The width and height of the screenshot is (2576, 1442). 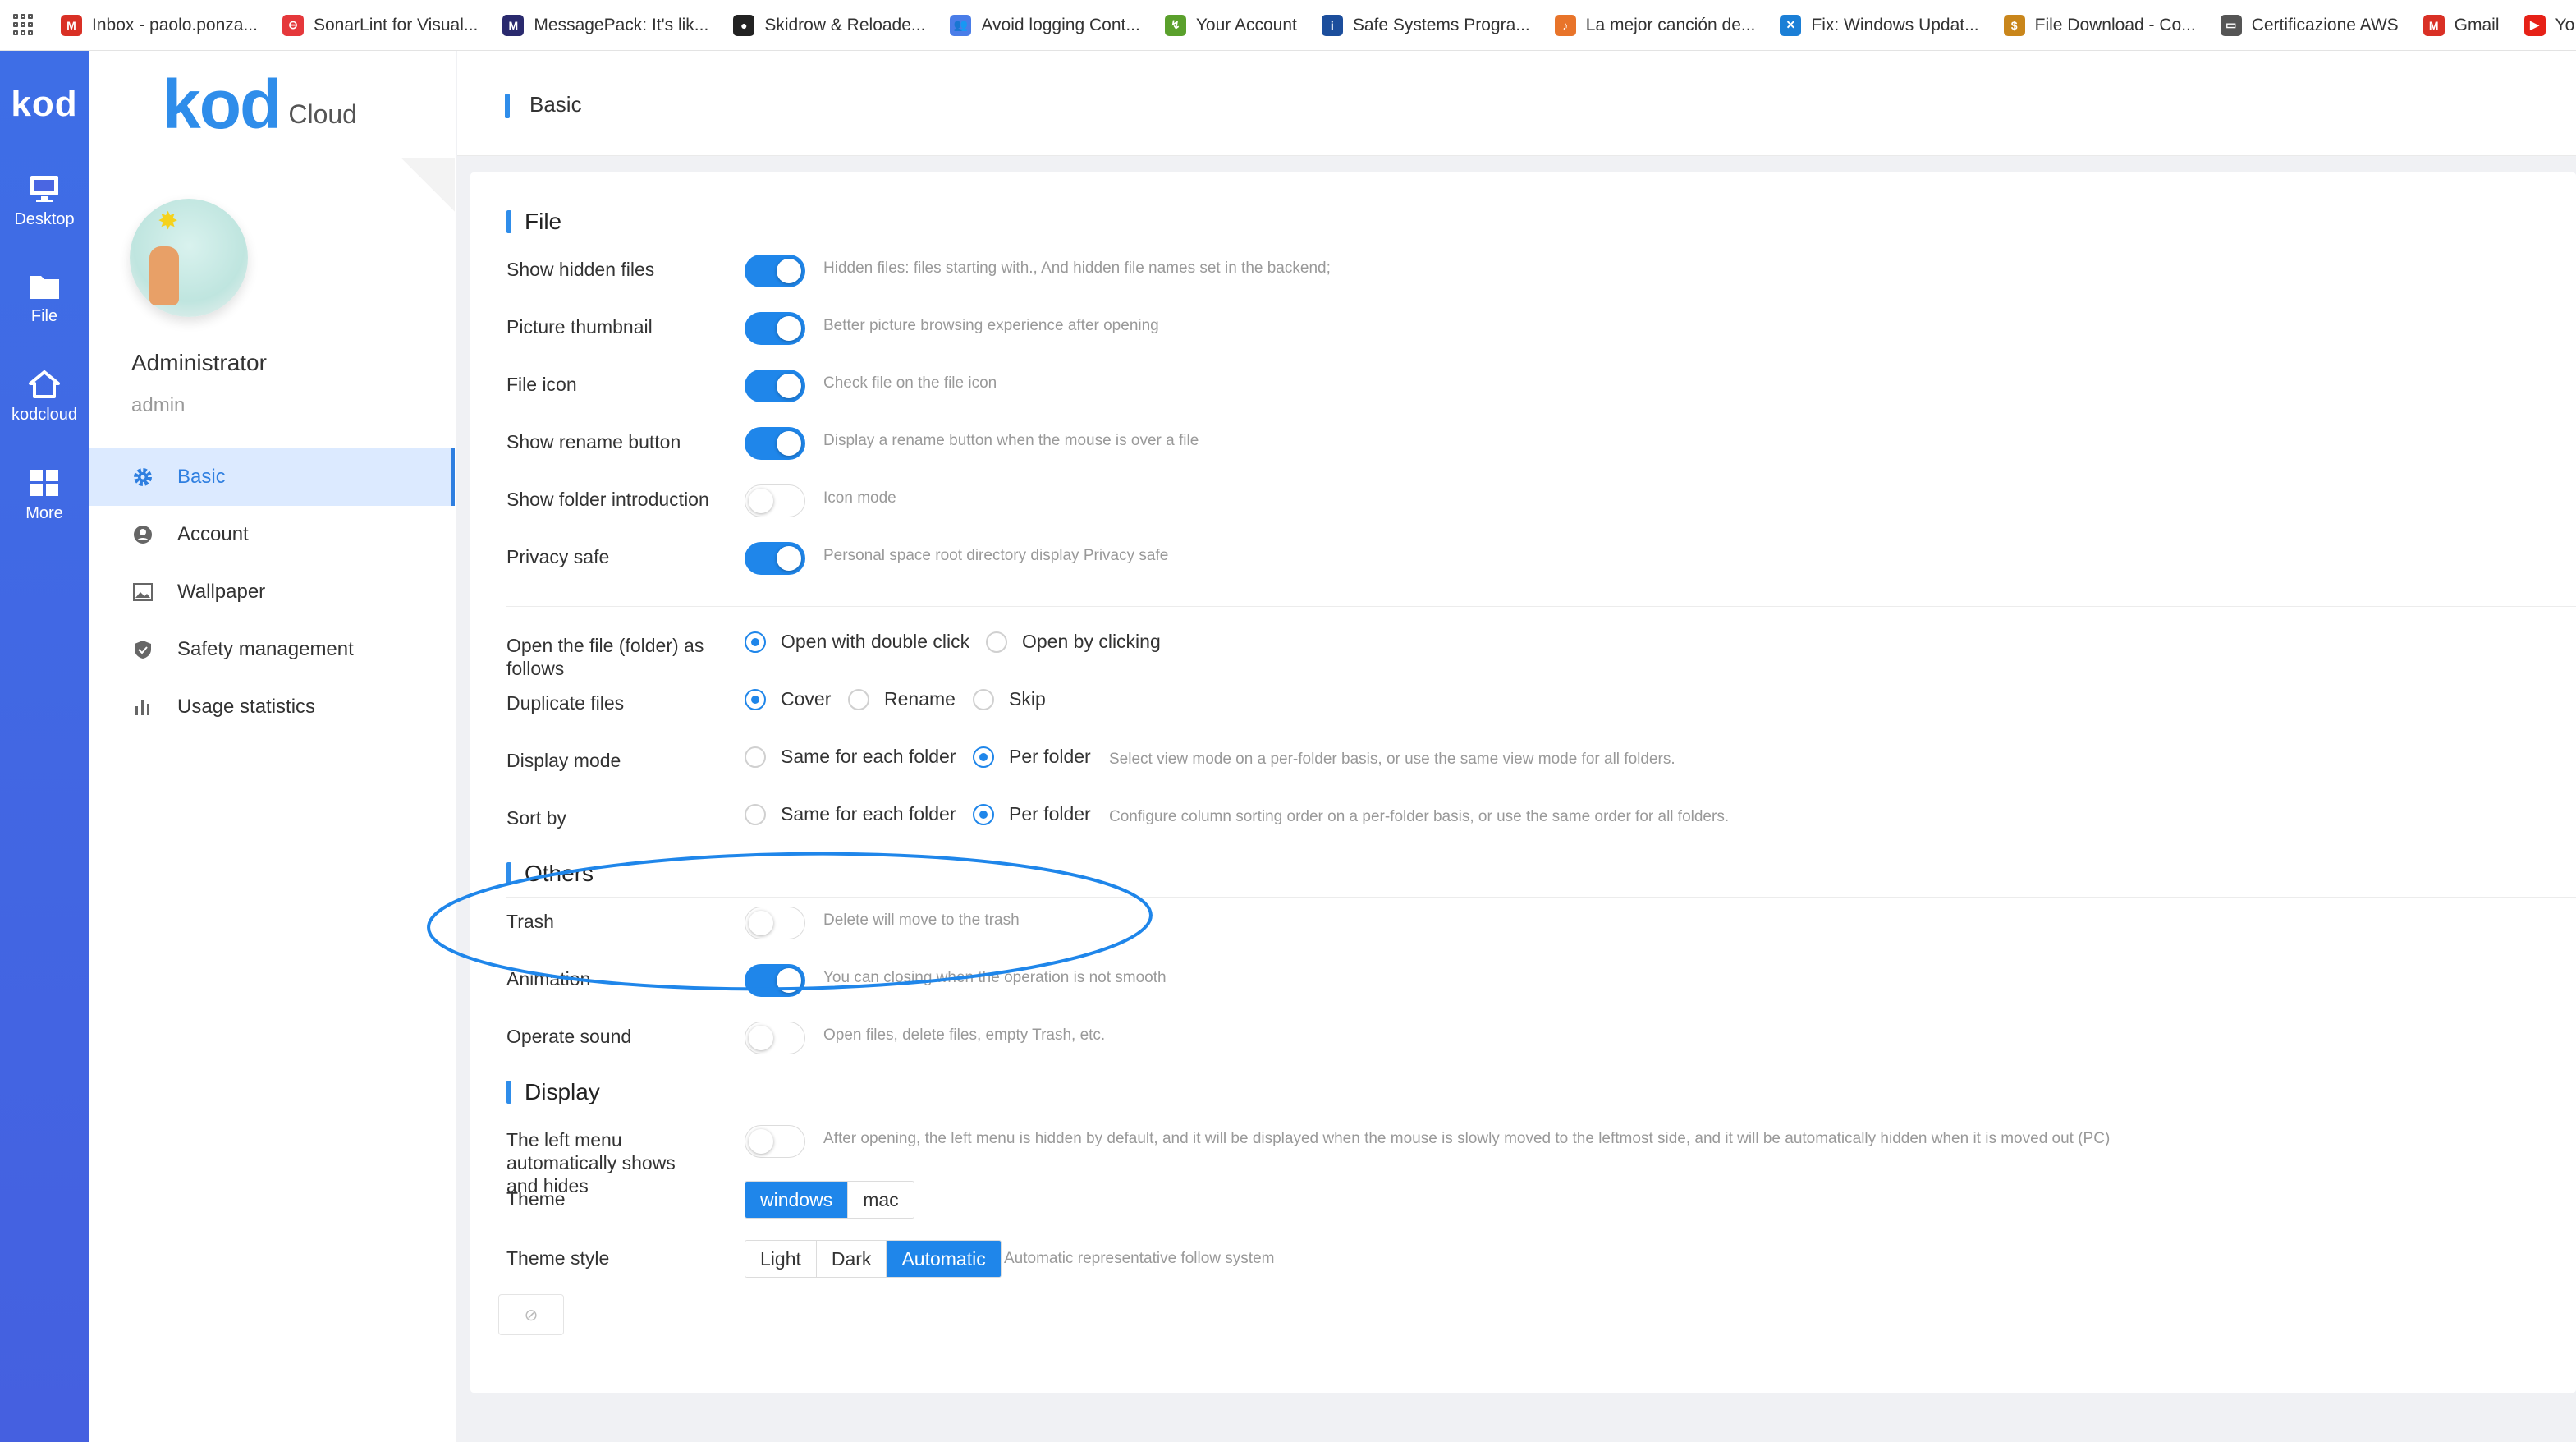 What do you see at coordinates (1073, 642) in the screenshot?
I see `radio-open-click: Open by clicking` at bounding box center [1073, 642].